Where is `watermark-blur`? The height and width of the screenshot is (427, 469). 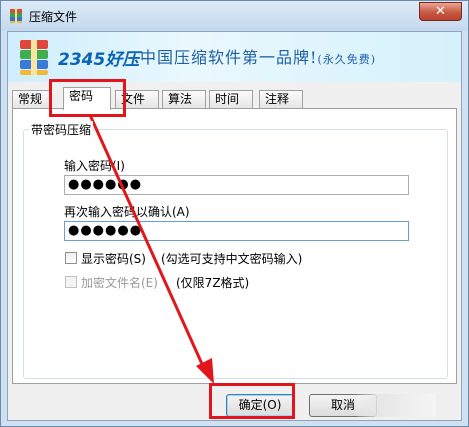 watermark-blur is located at coordinates (396, 405).